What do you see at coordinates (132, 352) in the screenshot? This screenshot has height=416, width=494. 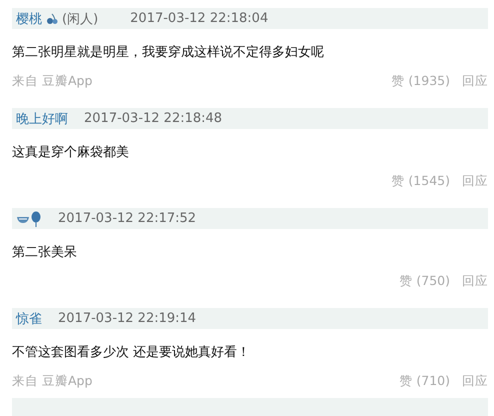 I see `comment-text: 不管这套图看多少次 还是要说她真好看！` at bounding box center [132, 352].